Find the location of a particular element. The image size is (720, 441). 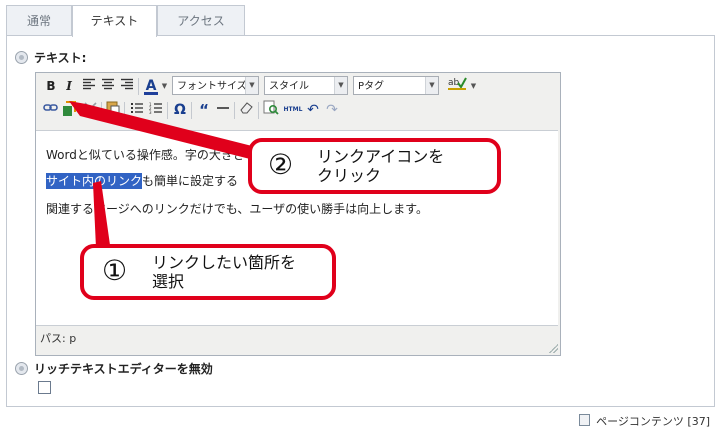

svg-text: ab is located at coordinates (454, 83).